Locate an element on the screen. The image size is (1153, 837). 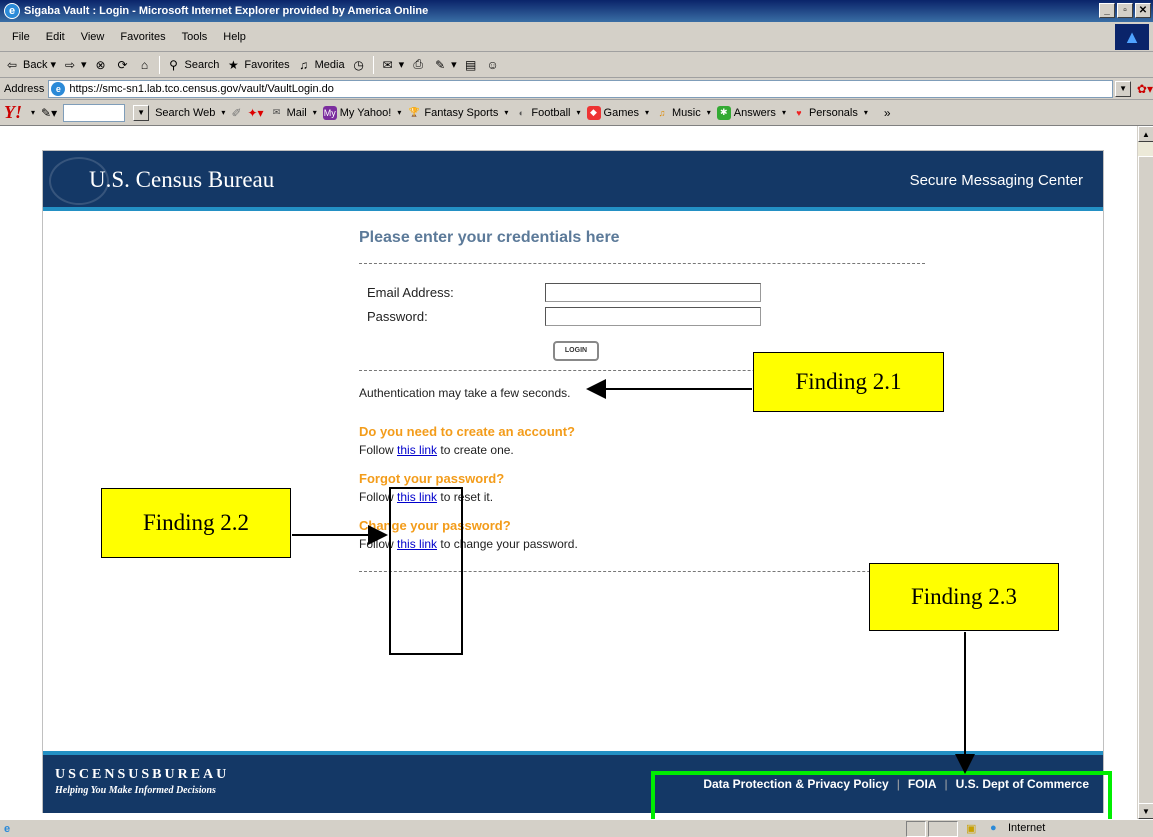
finding-2-1-callout: Finding 2.1 is located at coordinates (848, 382).